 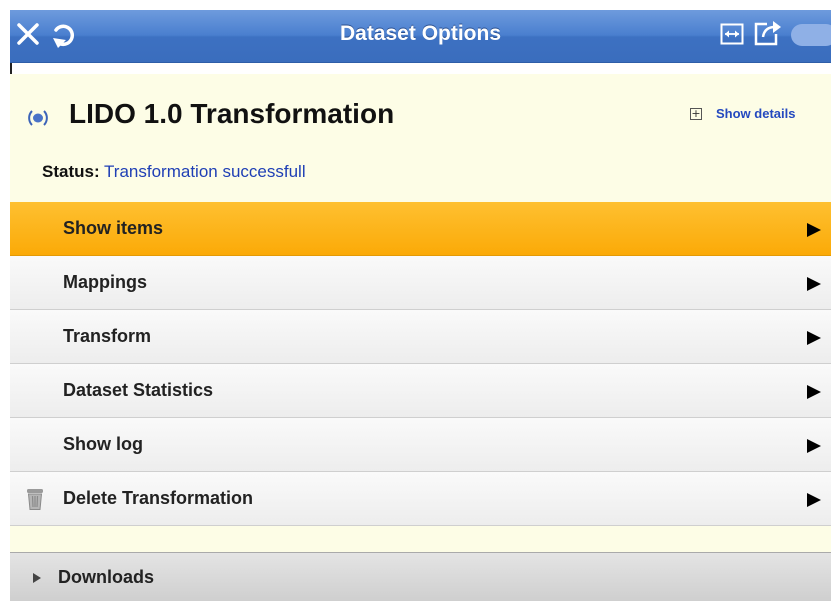 What do you see at coordinates (232, 113) in the screenshot?
I see `dataset-title: LIDO 1.0 Transformation` at bounding box center [232, 113].